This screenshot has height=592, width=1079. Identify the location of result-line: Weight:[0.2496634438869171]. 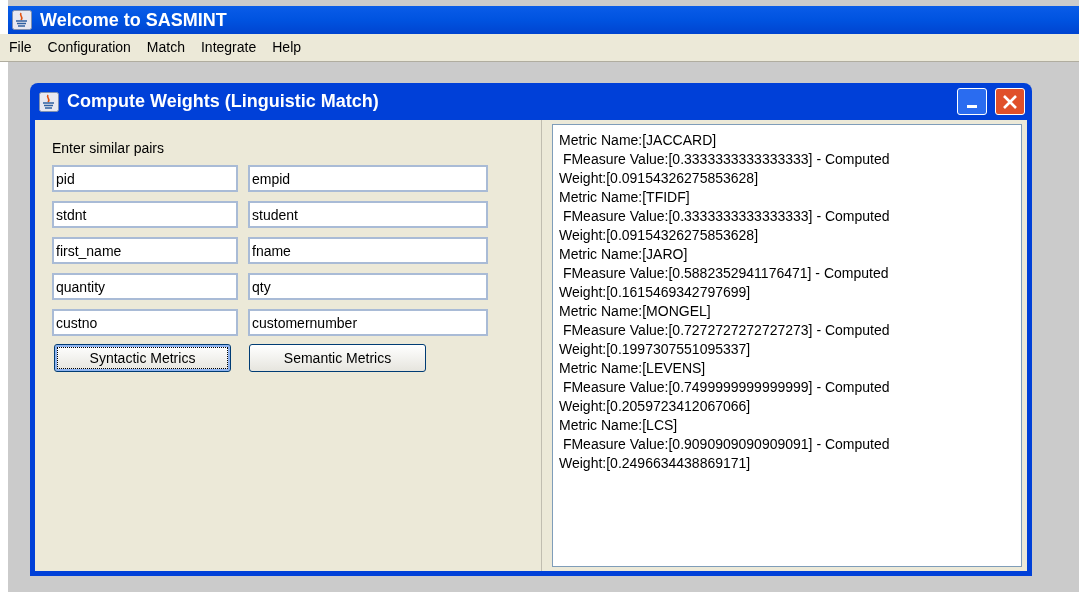
(655, 463).